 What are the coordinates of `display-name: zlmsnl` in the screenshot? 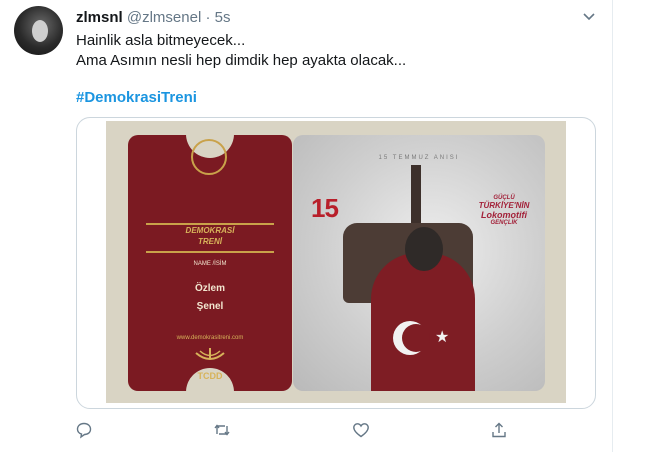 It's located at (99, 17).